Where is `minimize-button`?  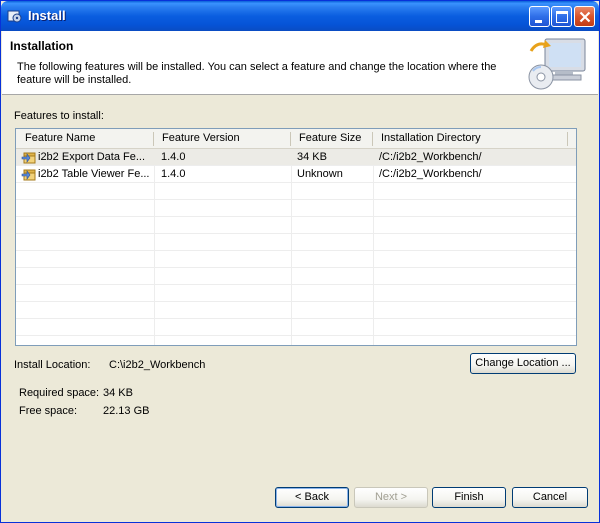 minimize-button is located at coordinates (539, 16).